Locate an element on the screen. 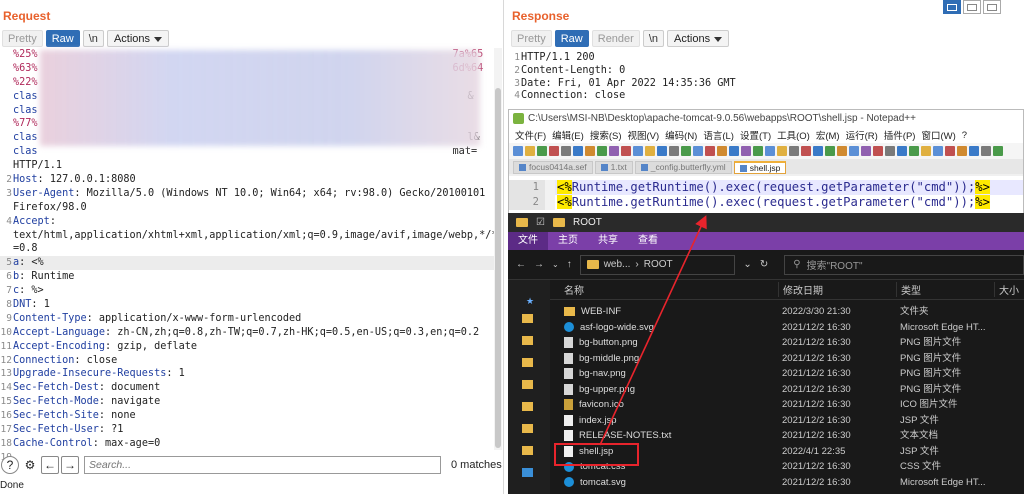 This screenshot has height=494, width=1024. notepad-tab: focus0414a.sef is located at coordinates (553, 167).